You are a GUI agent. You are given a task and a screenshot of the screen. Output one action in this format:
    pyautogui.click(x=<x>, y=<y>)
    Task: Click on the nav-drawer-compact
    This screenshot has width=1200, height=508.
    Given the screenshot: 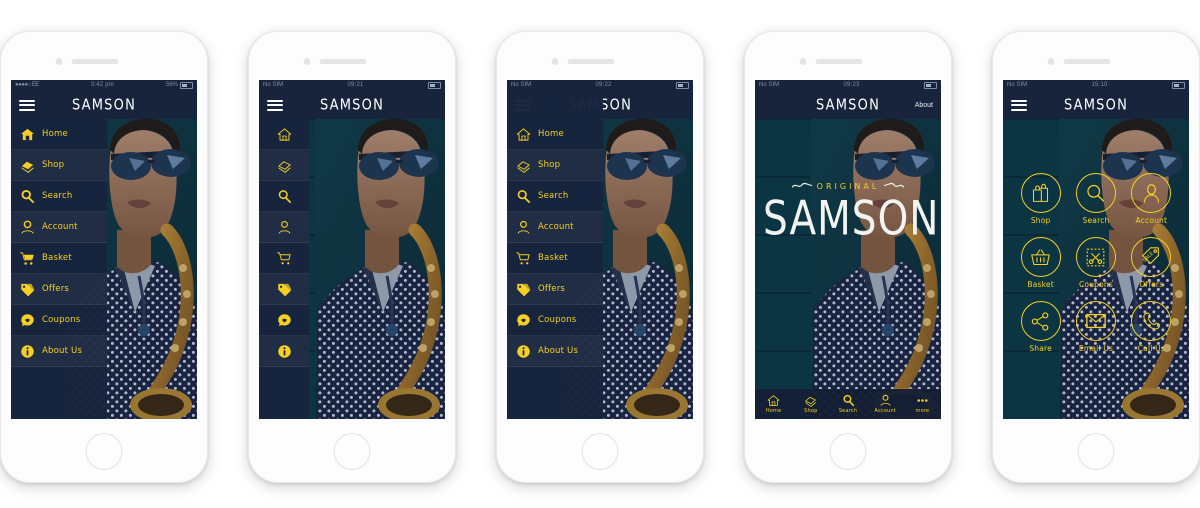 What is the action you would take?
    pyautogui.click(x=284, y=269)
    